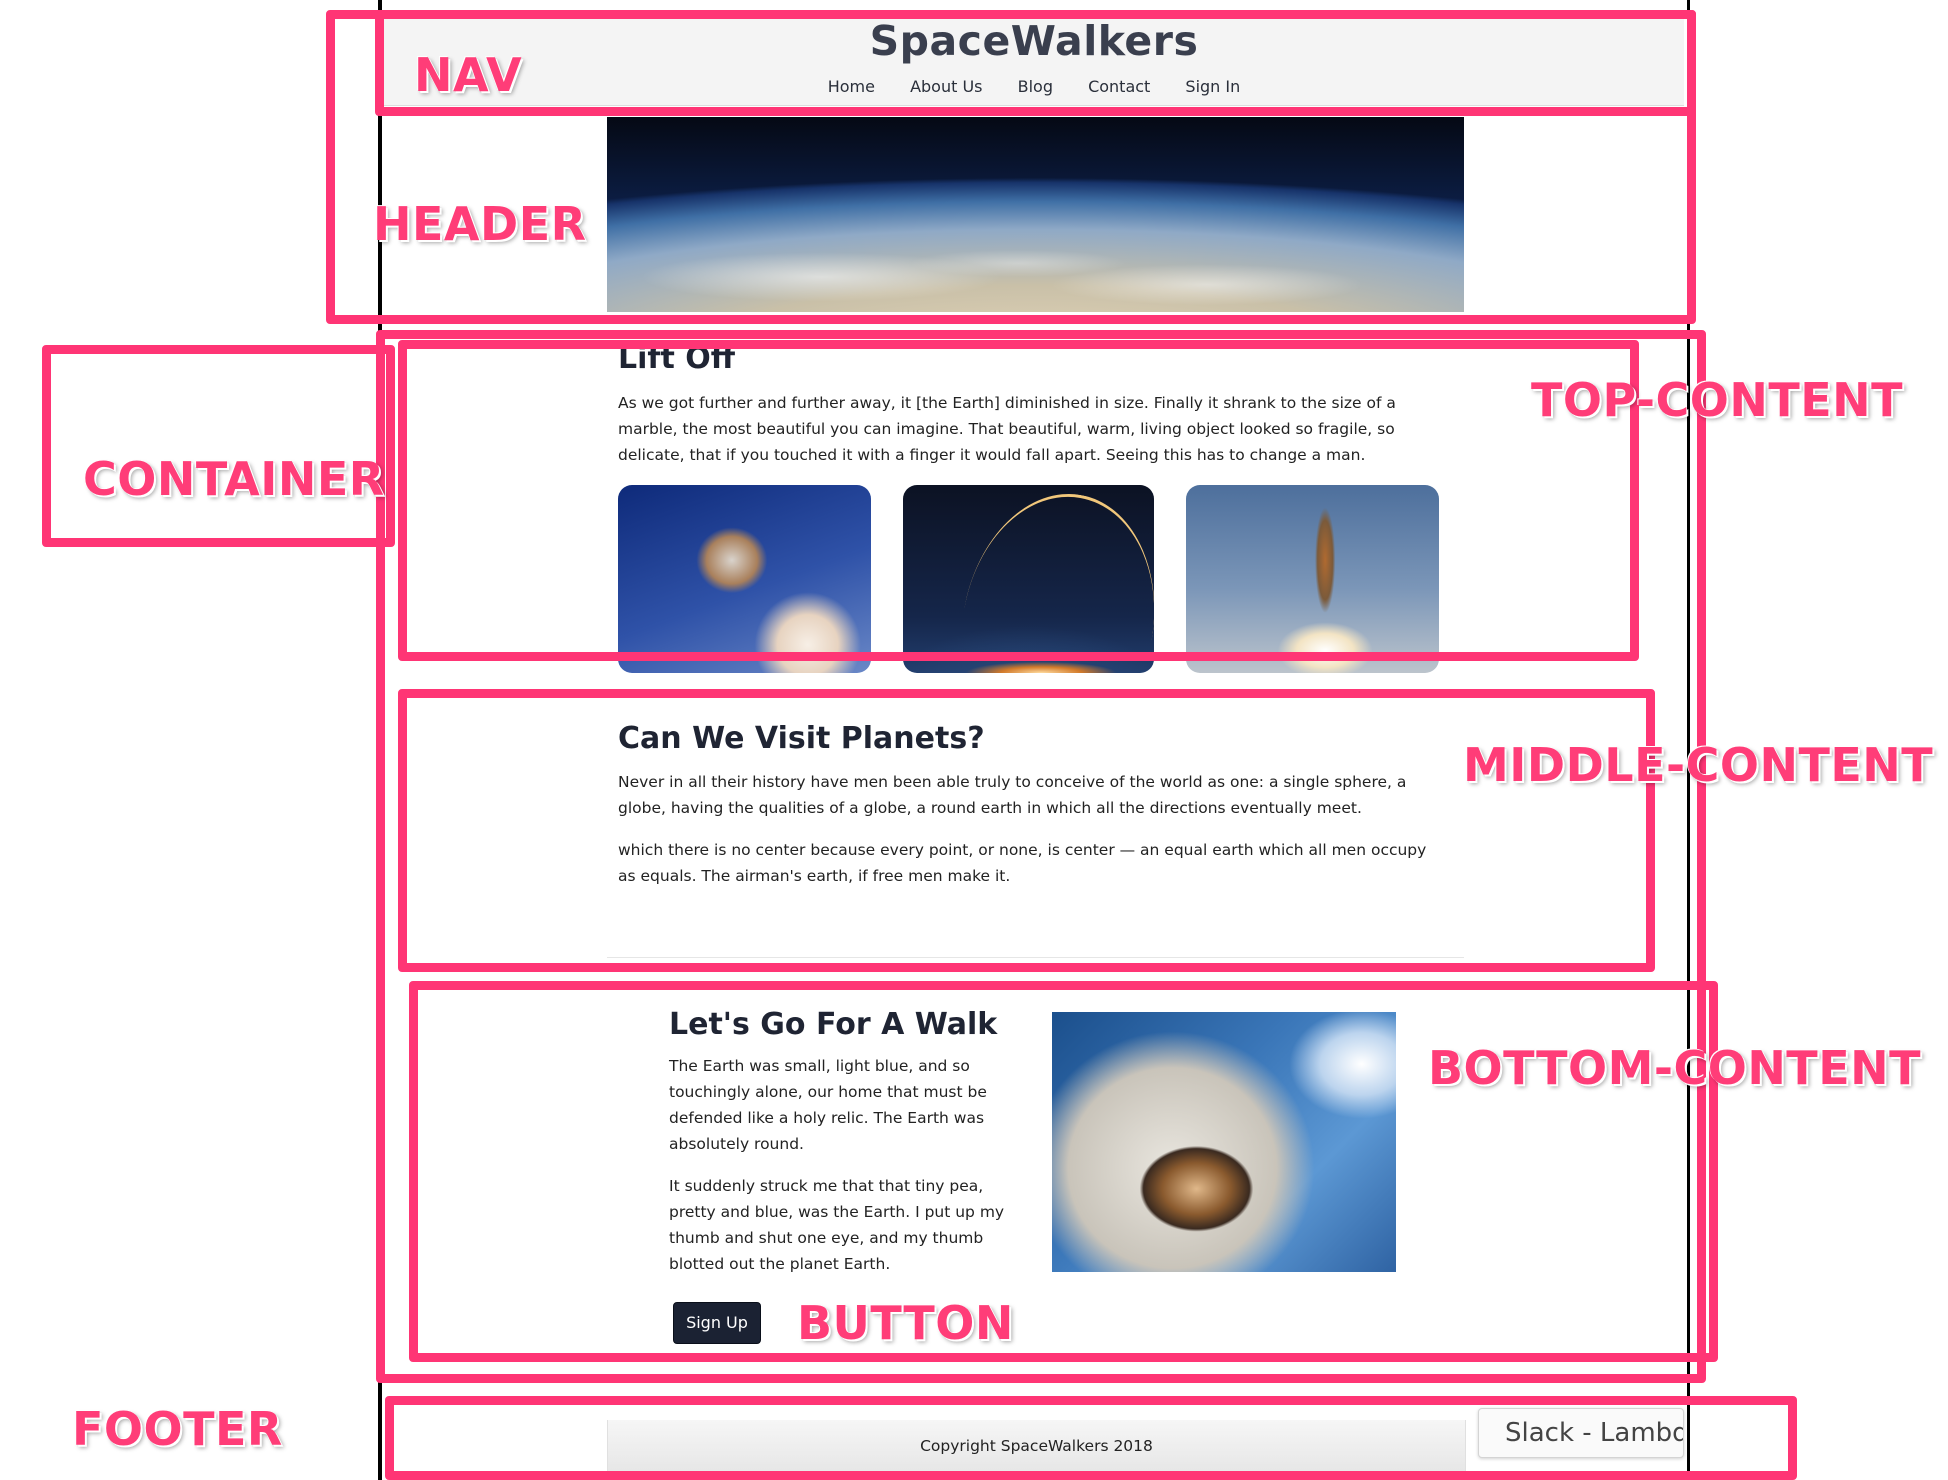  I want to click on middle-content-annotation-label: MIDDLE-CONTENT, so click(1698, 765).